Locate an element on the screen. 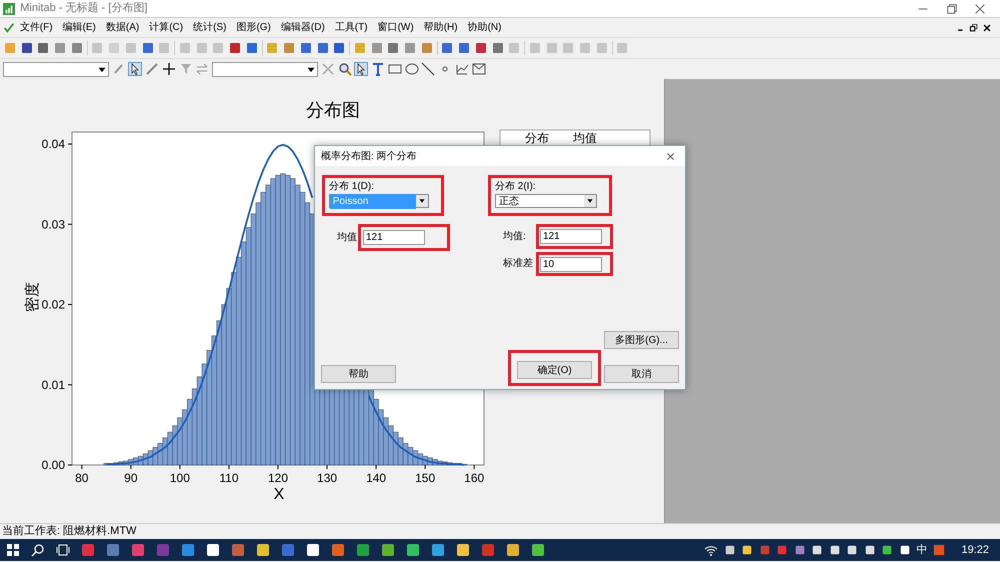 Image resolution: width=1000 pixels, height=562 pixels. axis-tick-label: 130 is located at coordinates (327, 478).